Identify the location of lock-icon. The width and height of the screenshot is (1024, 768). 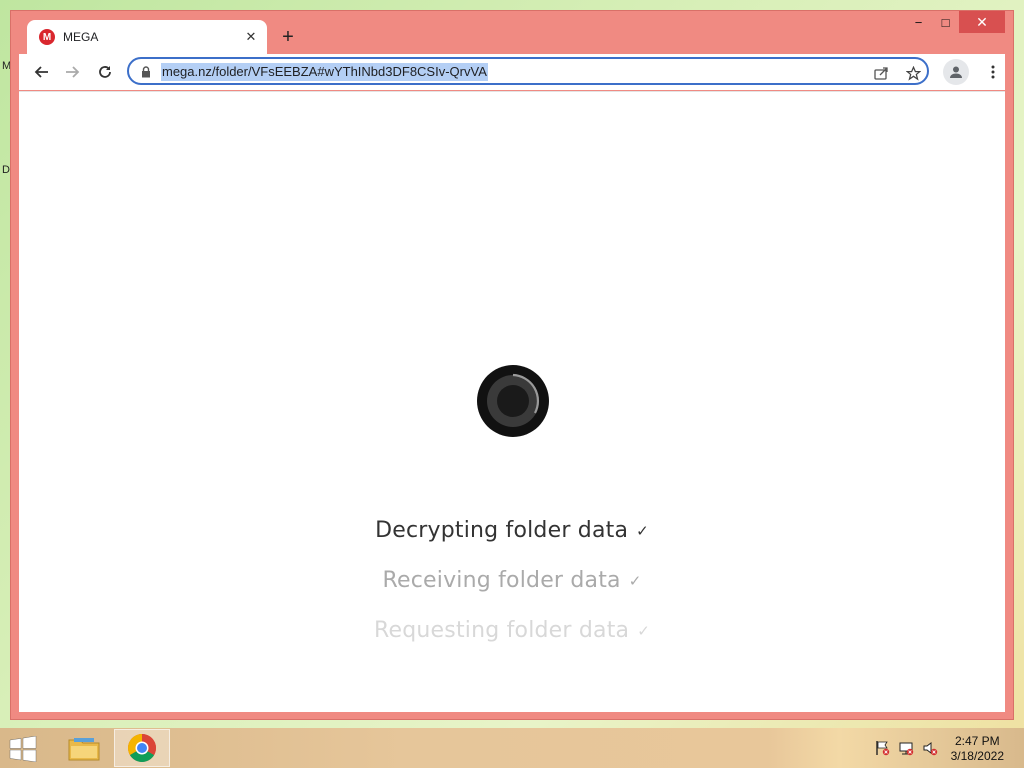
(146, 72).